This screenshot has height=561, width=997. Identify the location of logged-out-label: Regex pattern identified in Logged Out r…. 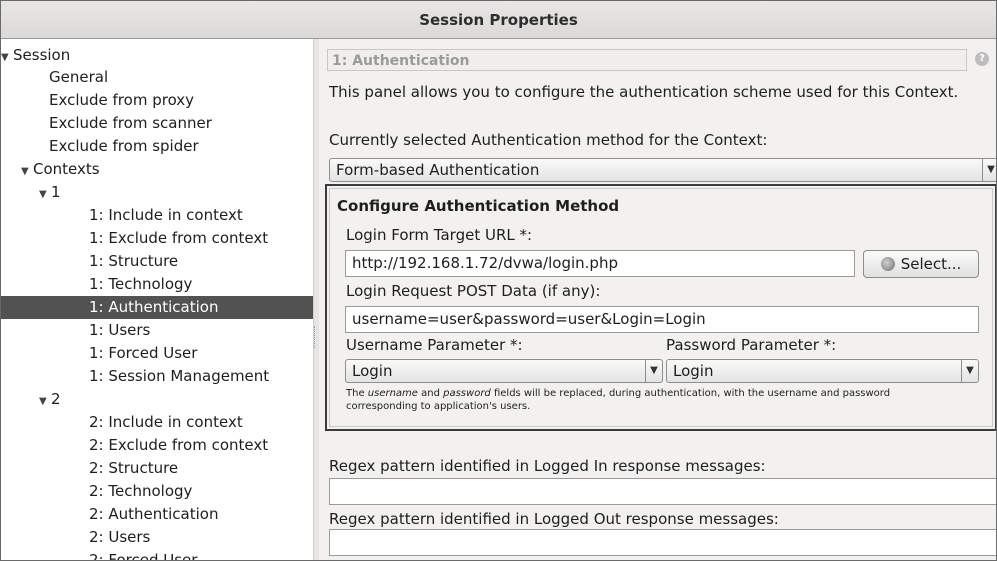
(554, 519).